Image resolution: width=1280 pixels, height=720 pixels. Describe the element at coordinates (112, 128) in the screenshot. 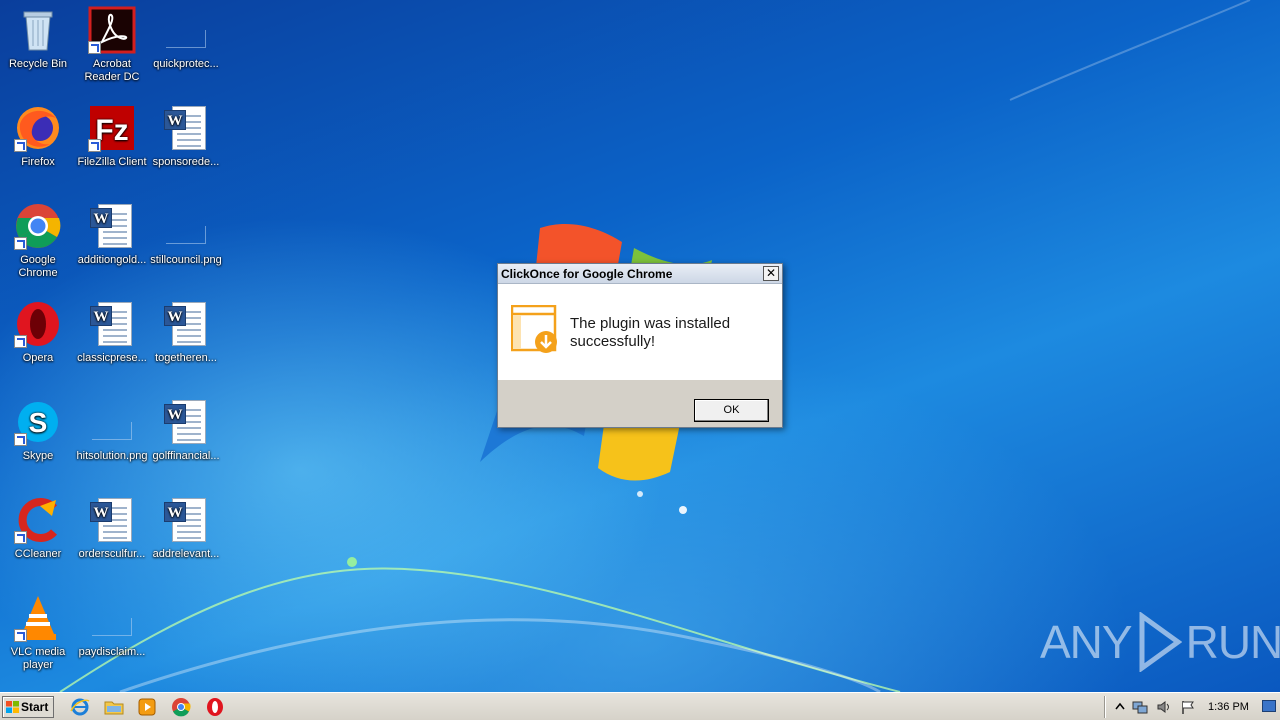

I see `filezilla-icon: Fz` at that location.